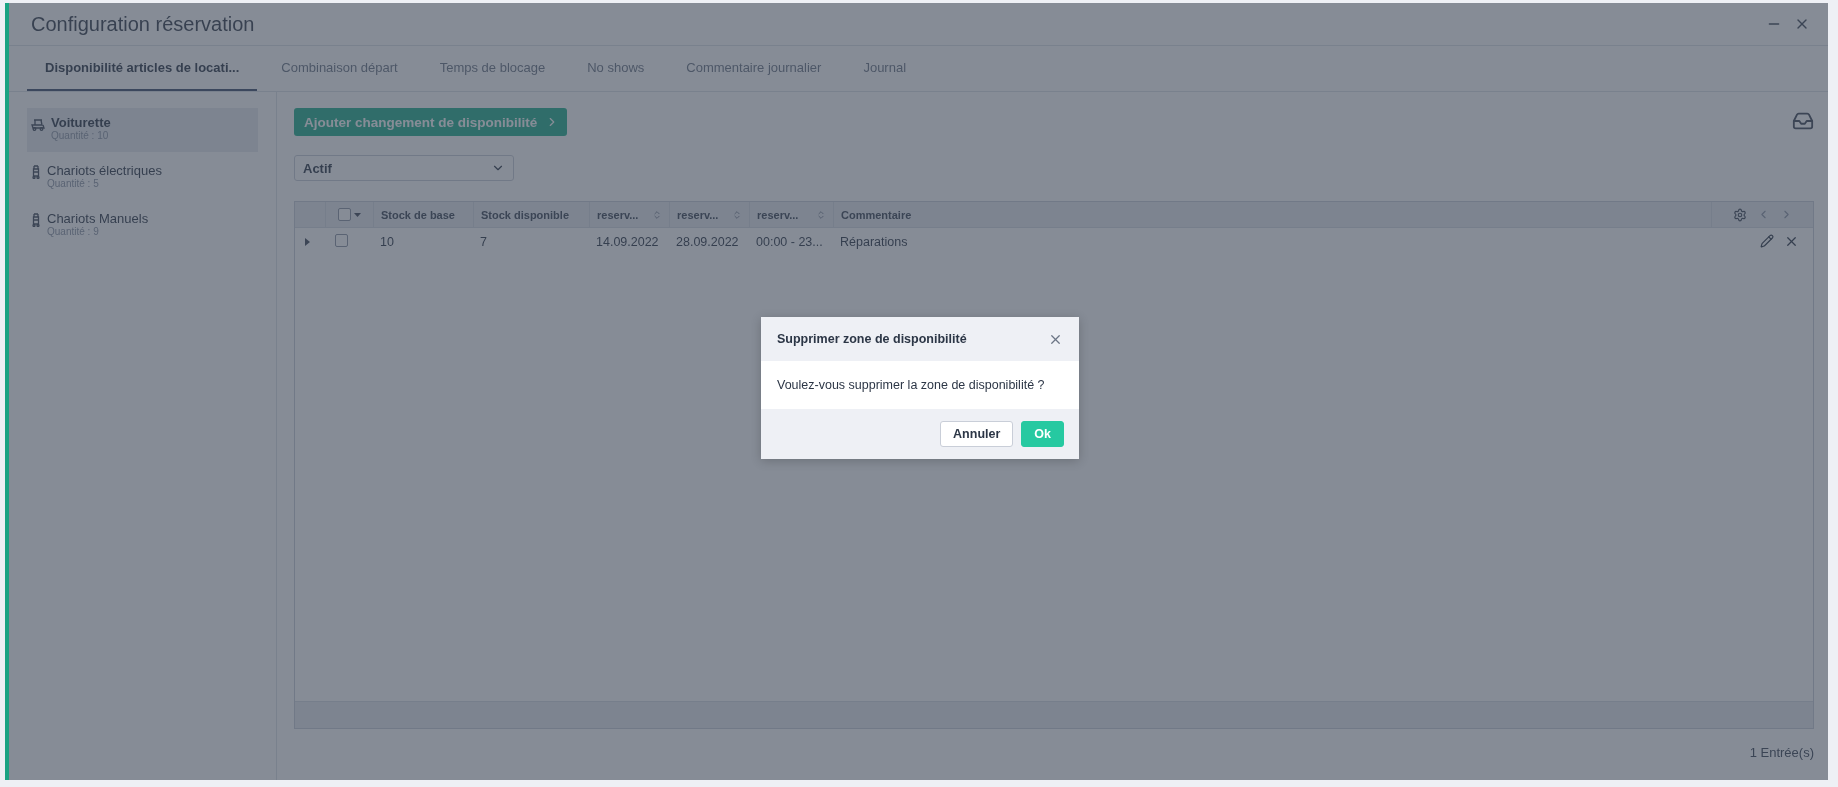  I want to click on delete-icon, so click(1791, 241).